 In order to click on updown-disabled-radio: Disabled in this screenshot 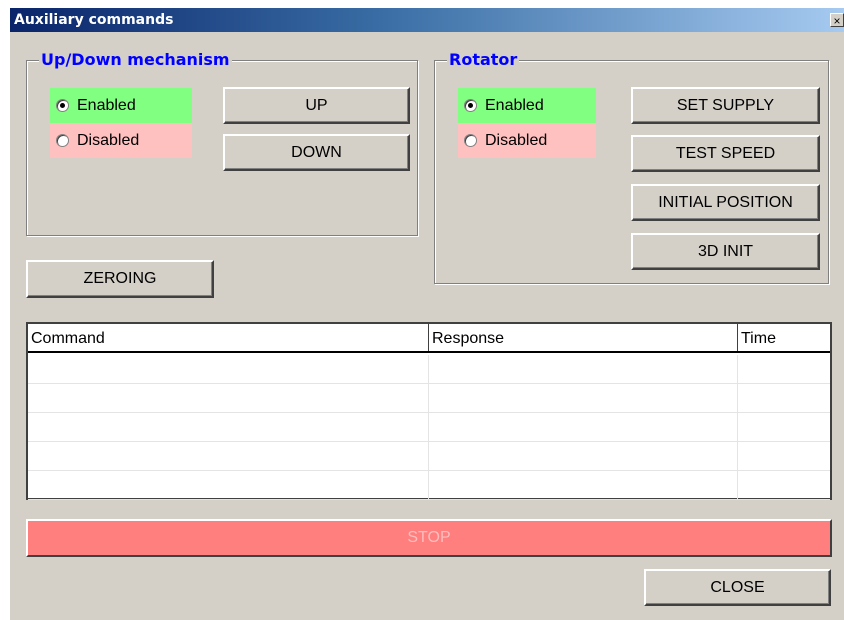, I will do `click(121, 140)`.